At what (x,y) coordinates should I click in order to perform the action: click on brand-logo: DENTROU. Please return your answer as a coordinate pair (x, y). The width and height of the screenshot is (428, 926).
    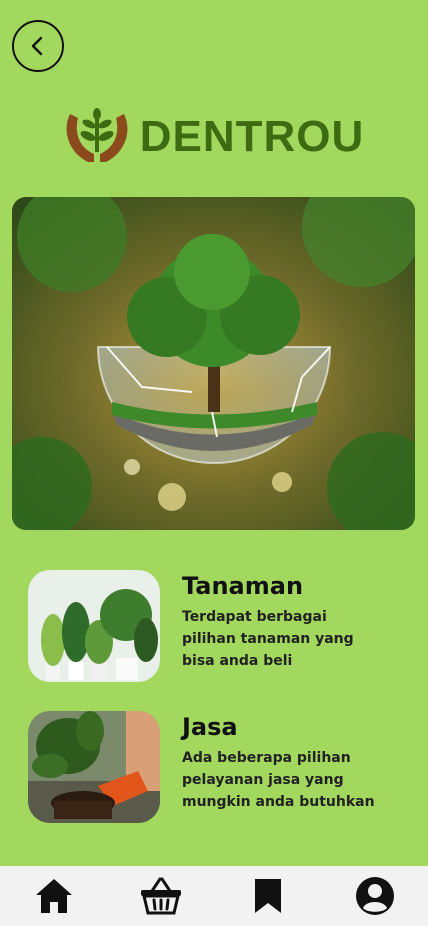
    Looking at the image, I should click on (214, 137).